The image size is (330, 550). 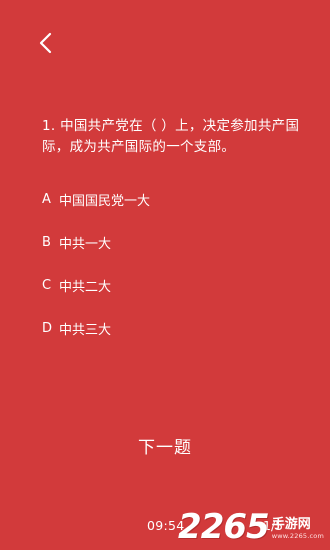 I want to click on option-letter: B, so click(x=46, y=242).